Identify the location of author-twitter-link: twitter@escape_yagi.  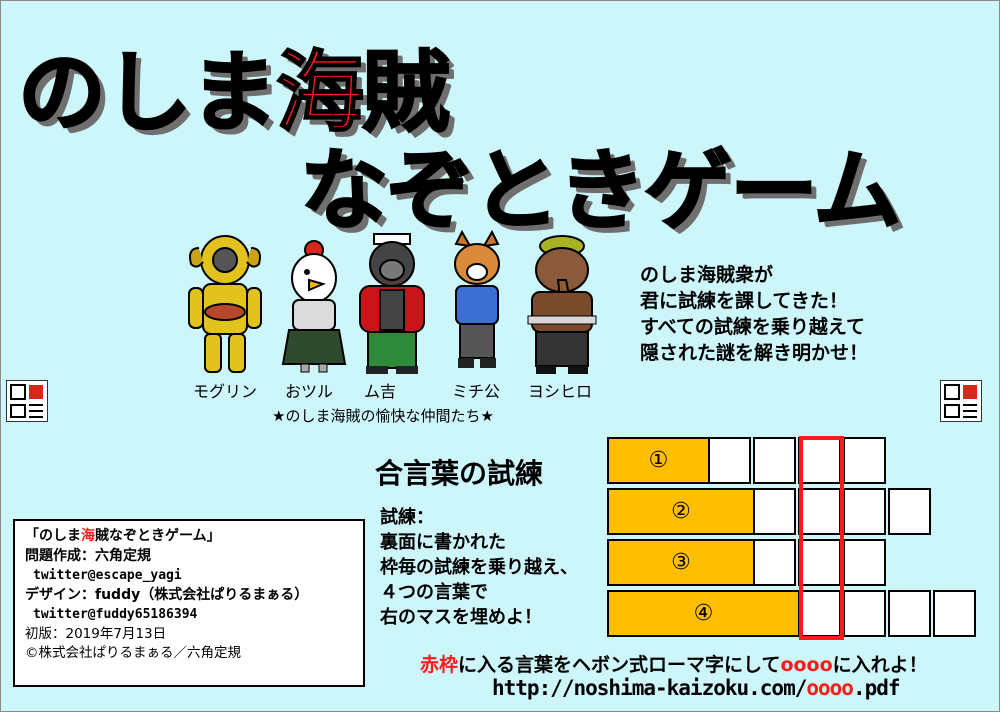
(189, 576).